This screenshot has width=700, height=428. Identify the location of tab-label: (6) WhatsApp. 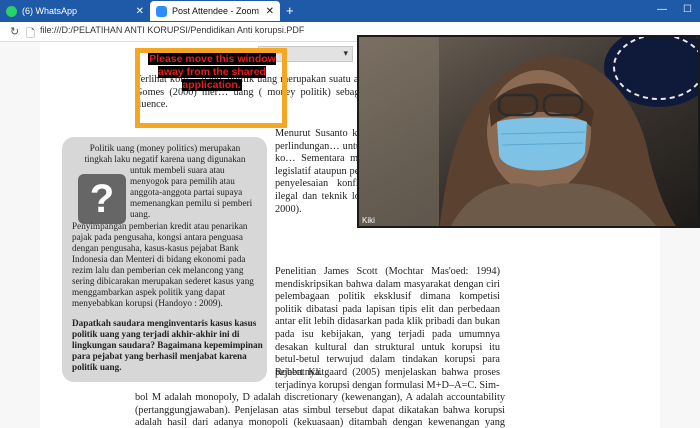
(50, 11).